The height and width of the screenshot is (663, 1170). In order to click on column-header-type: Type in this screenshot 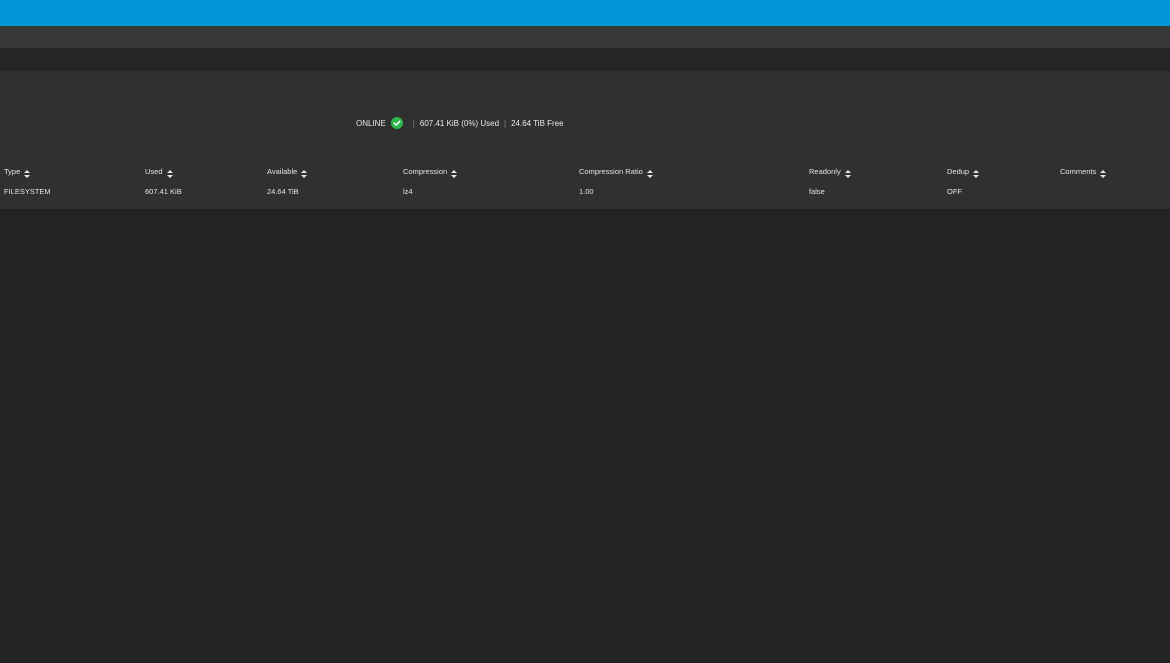, I will do `click(17, 172)`.